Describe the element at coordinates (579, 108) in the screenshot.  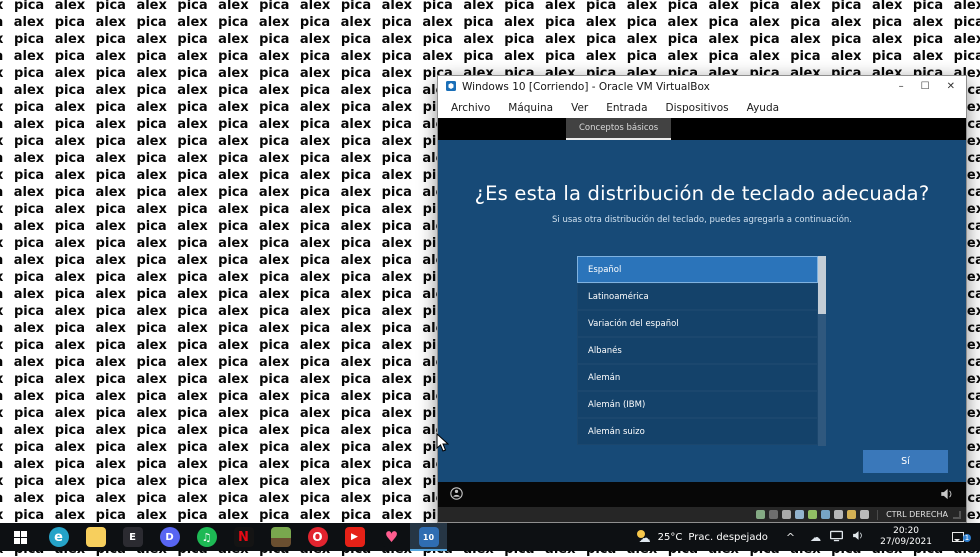
I see `menu-item-ver: Ver` at that location.